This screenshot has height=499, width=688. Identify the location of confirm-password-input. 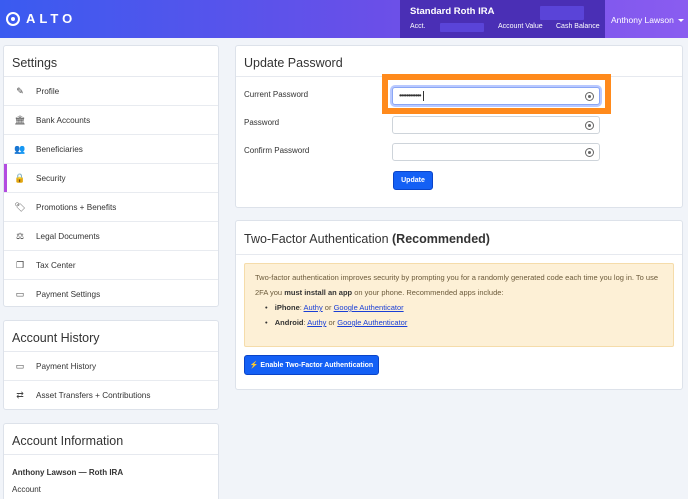
(496, 152).